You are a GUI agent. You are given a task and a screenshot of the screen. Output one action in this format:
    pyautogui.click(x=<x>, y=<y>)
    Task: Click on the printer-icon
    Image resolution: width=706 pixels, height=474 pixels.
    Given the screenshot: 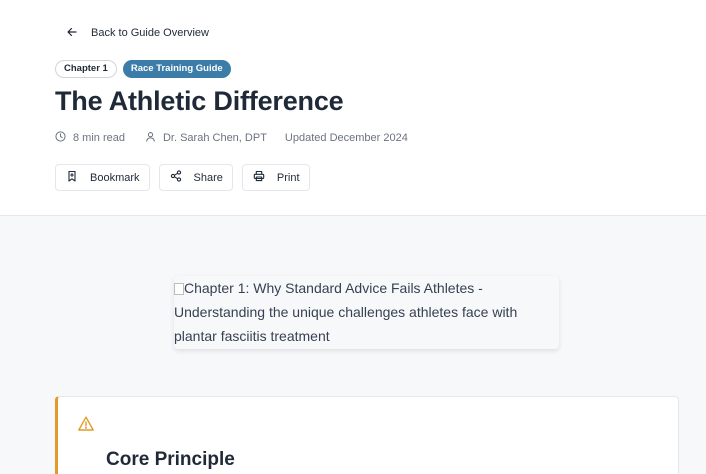 What is the action you would take?
    pyautogui.click(x=259, y=177)
    